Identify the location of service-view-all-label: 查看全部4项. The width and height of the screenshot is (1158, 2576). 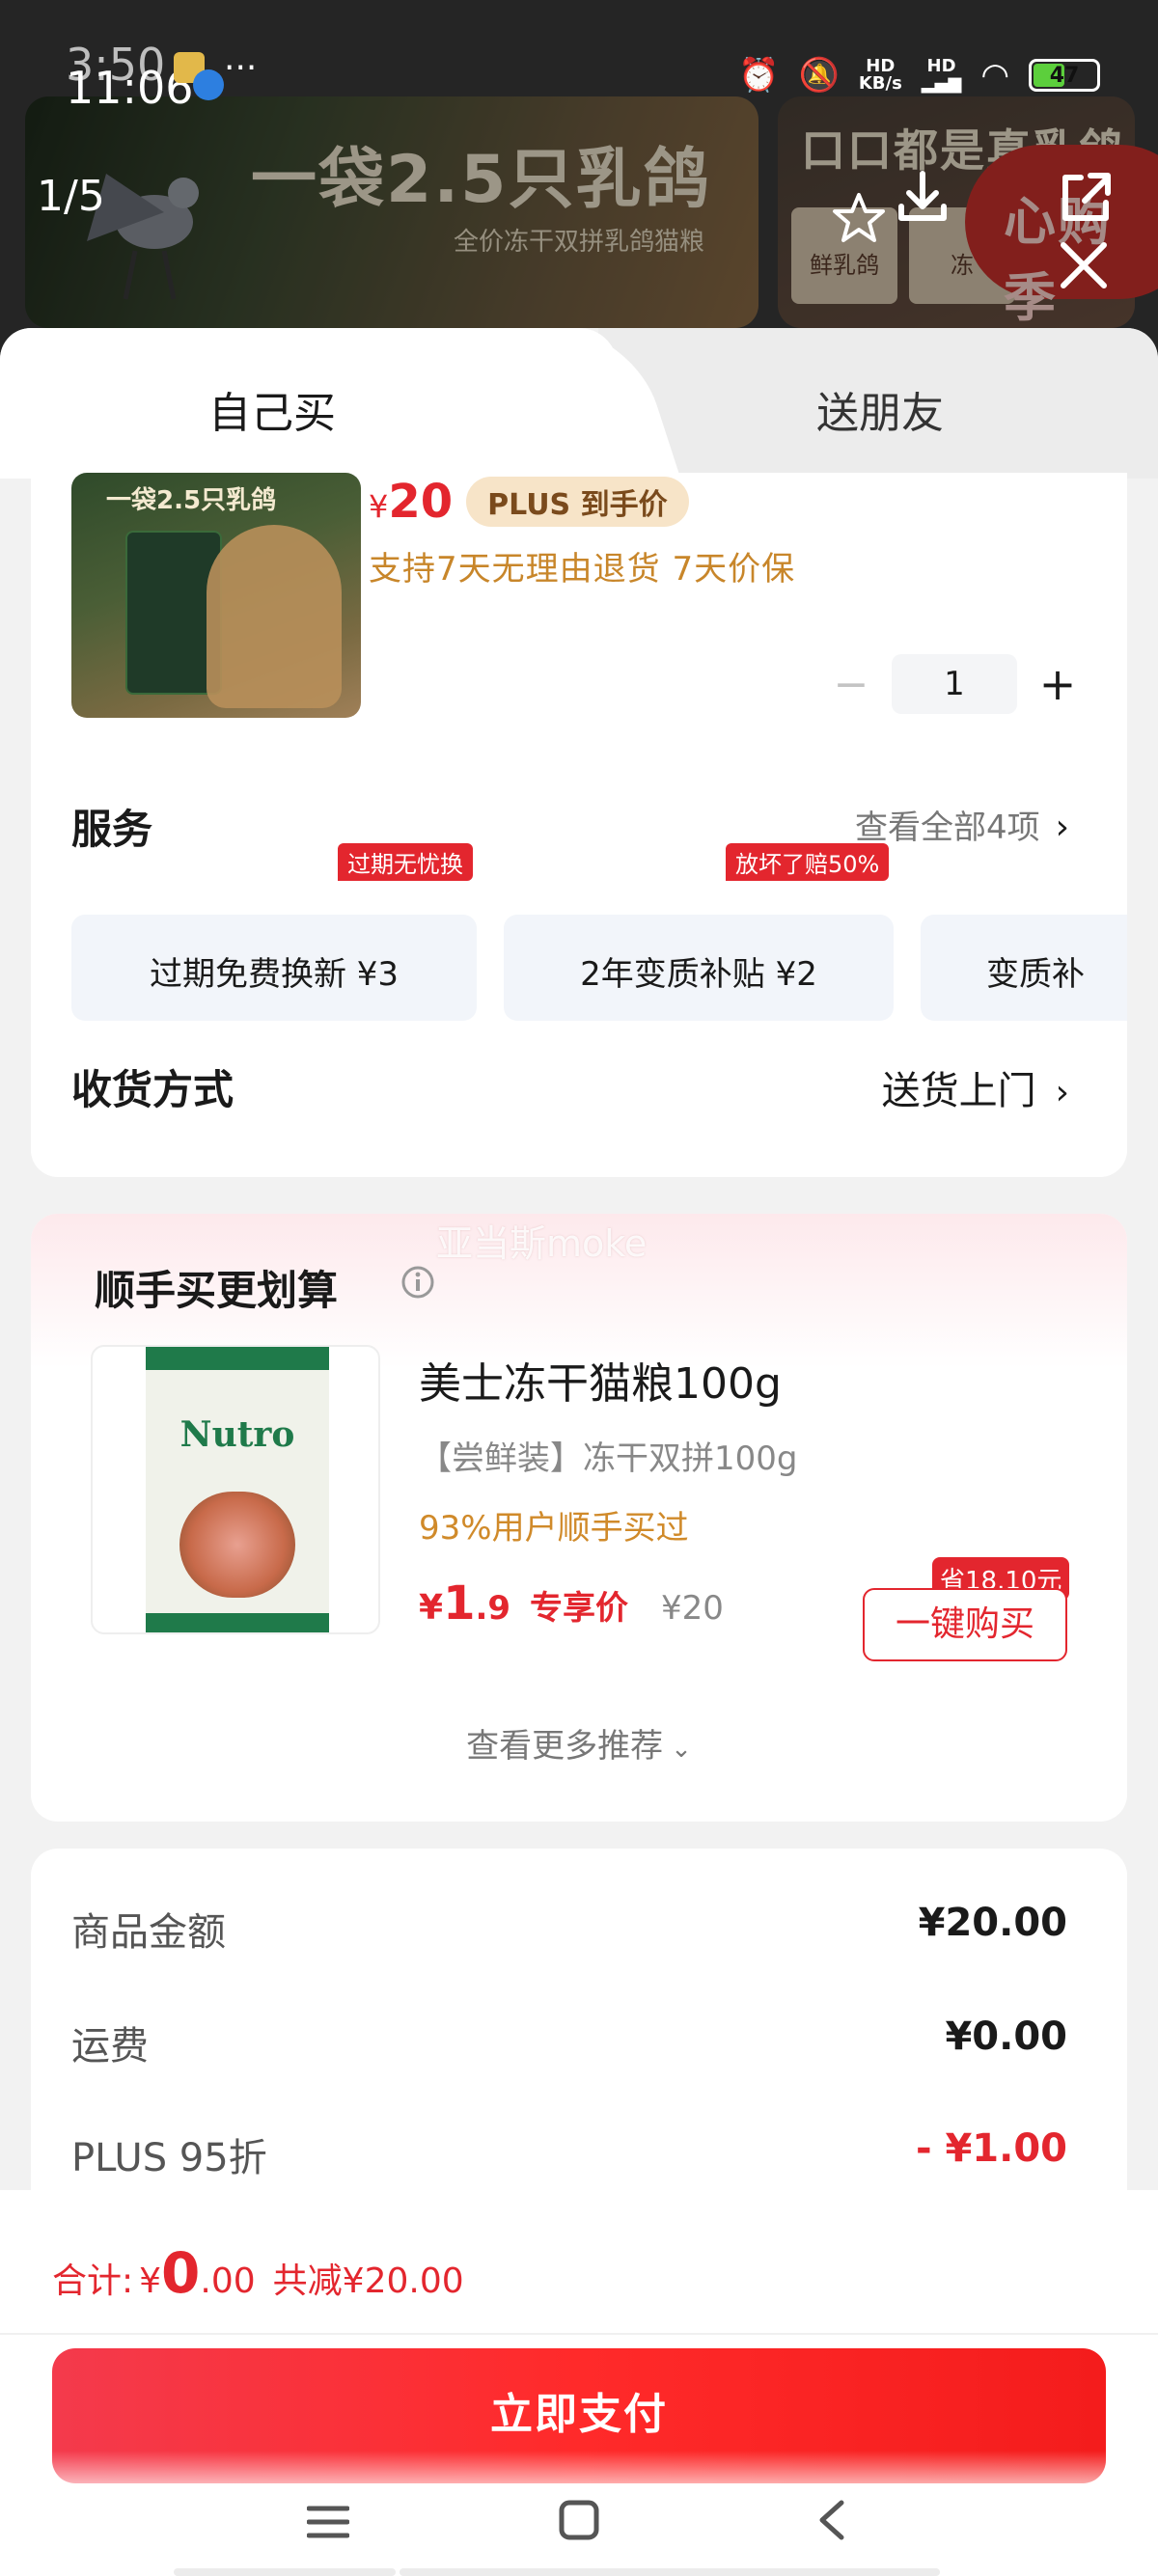
(947, 827).